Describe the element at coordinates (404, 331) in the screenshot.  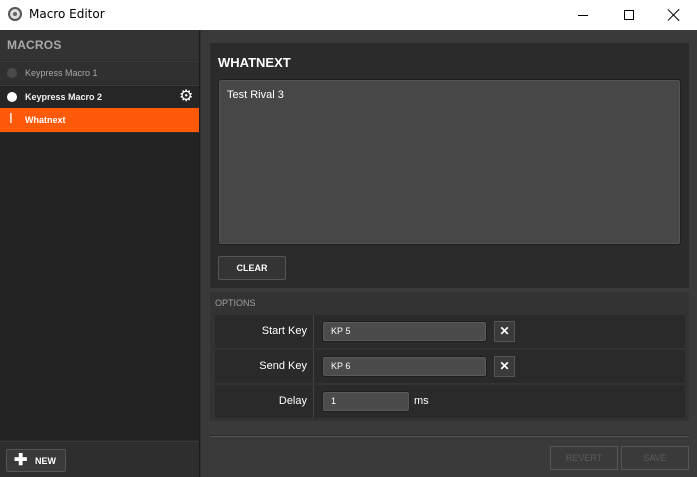
I see `start-key-field: KP 5` at that location.